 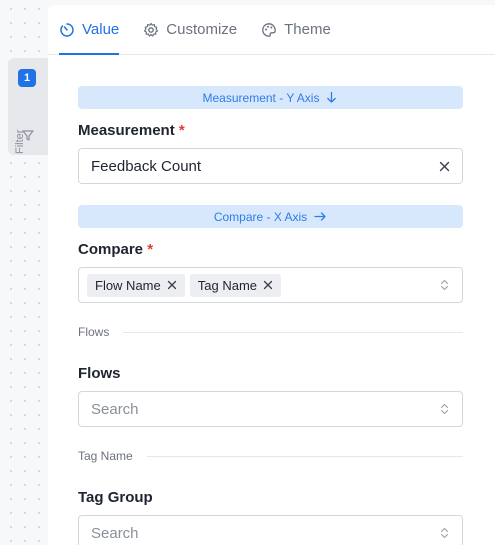 I want to click on tab-theme: Theme, so click(x=296, y=29).